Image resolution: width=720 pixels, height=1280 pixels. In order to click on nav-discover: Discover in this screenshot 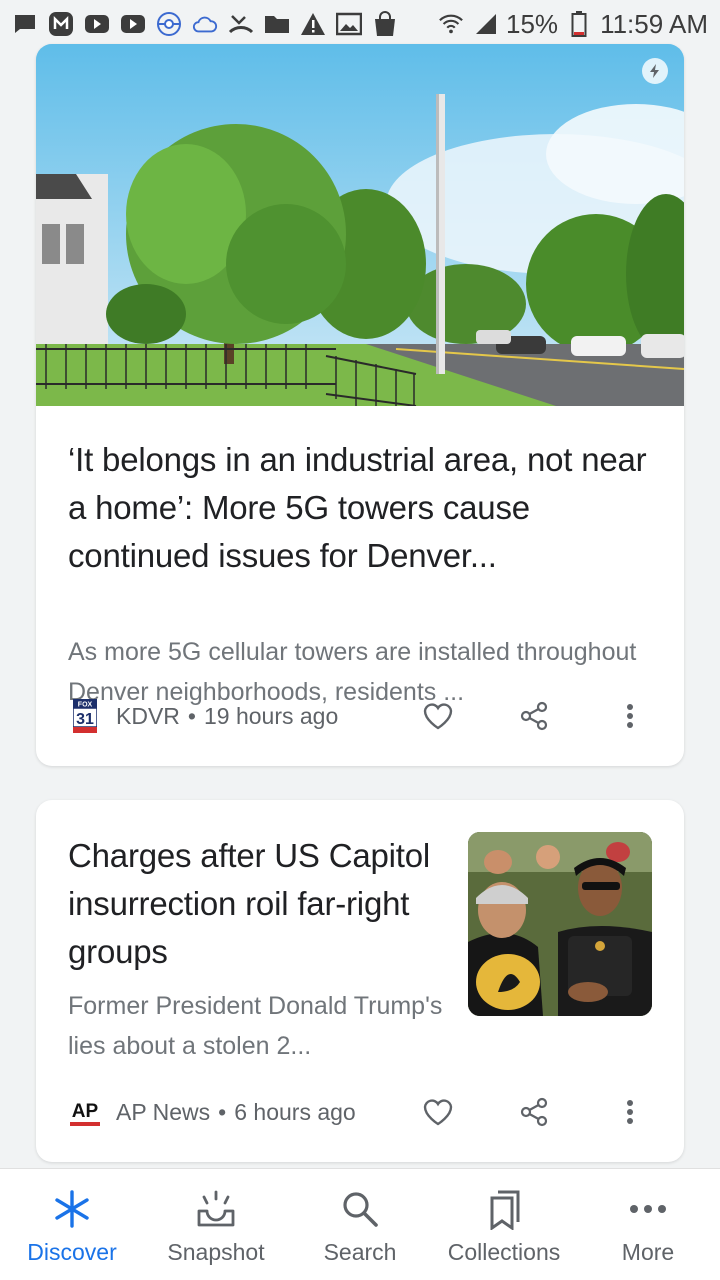, I will do `click(72, 1224)`.